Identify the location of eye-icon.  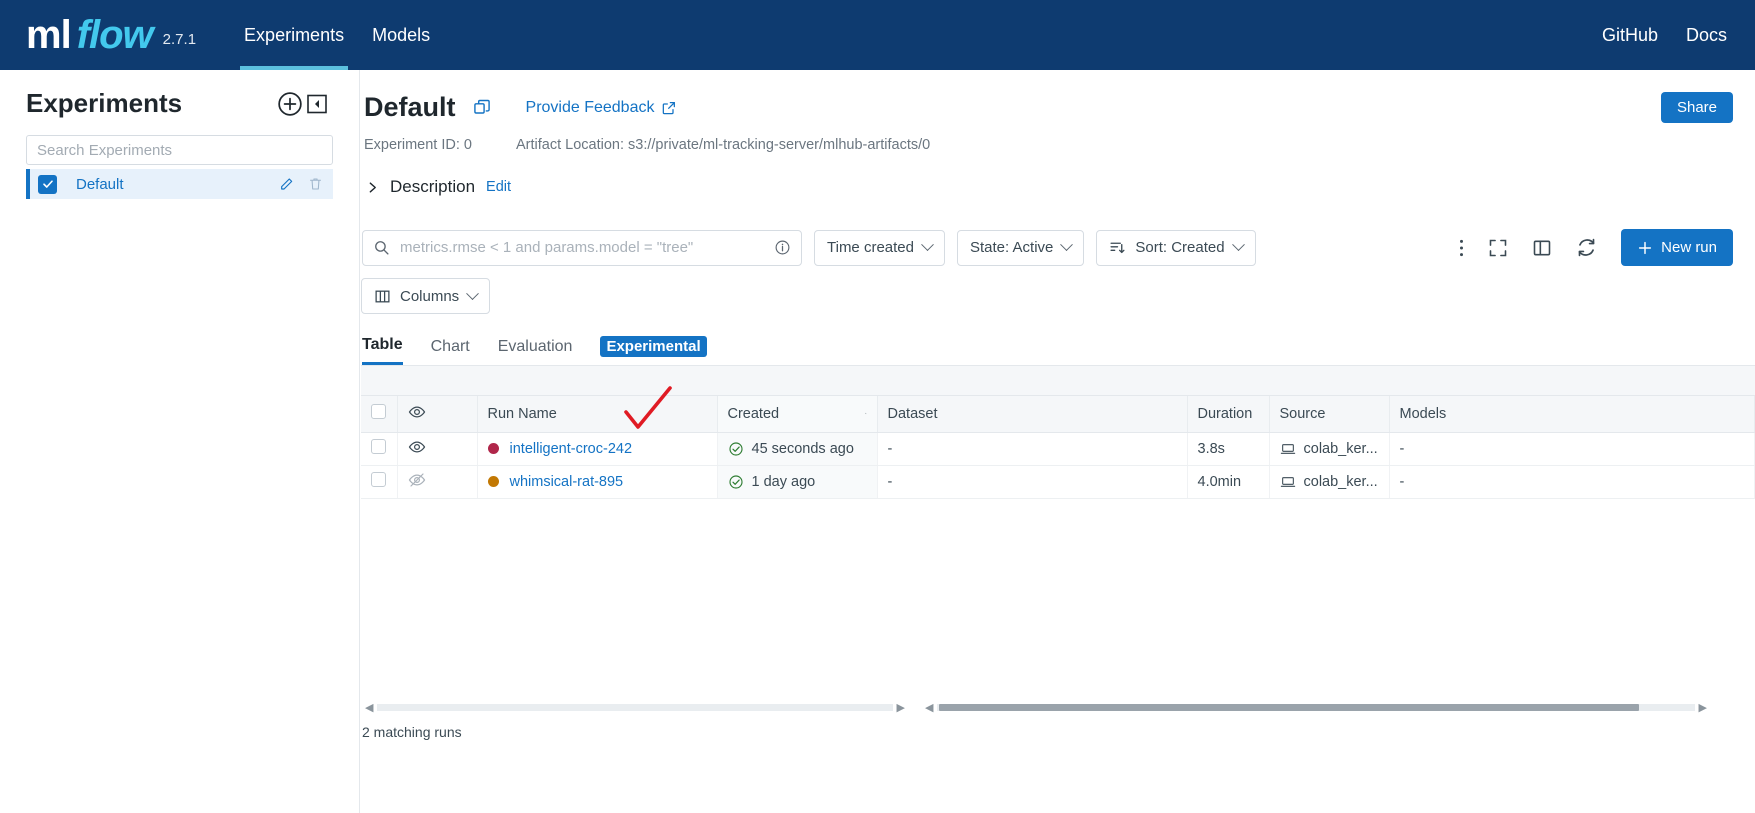
(417, 412).